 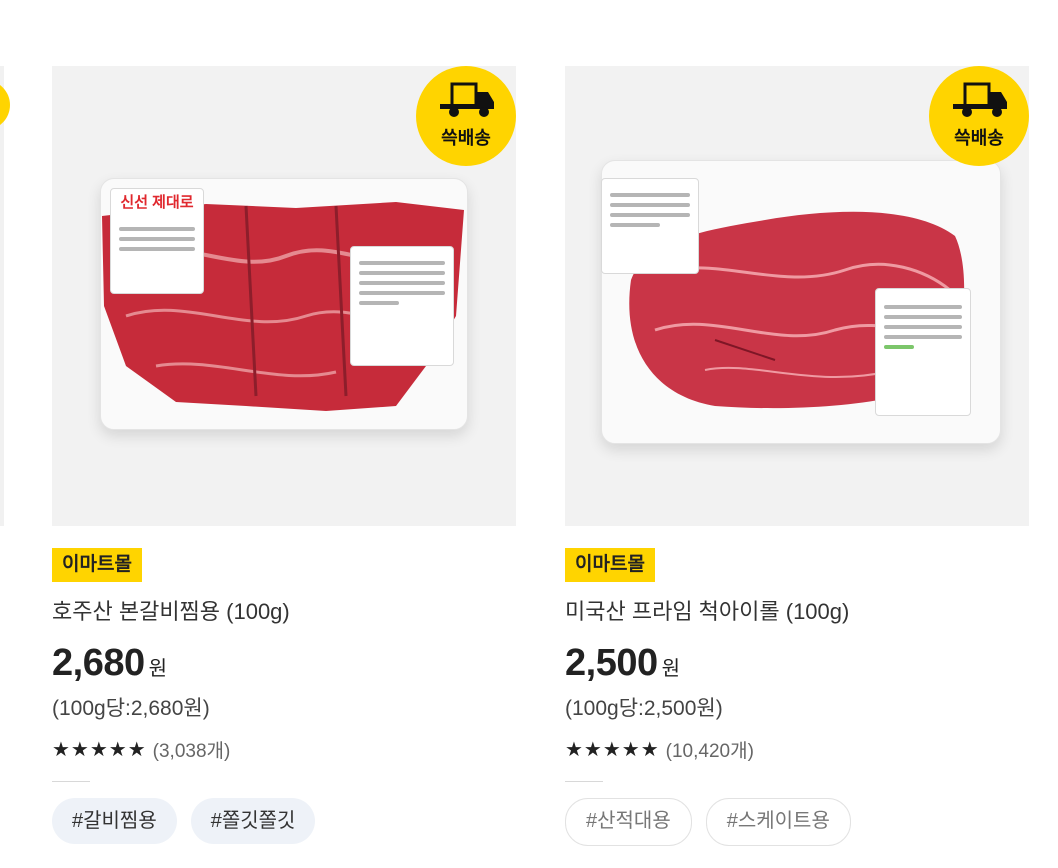 I want to click on rating: ★★★★★ (10,420개), so click(x=659, y=749).